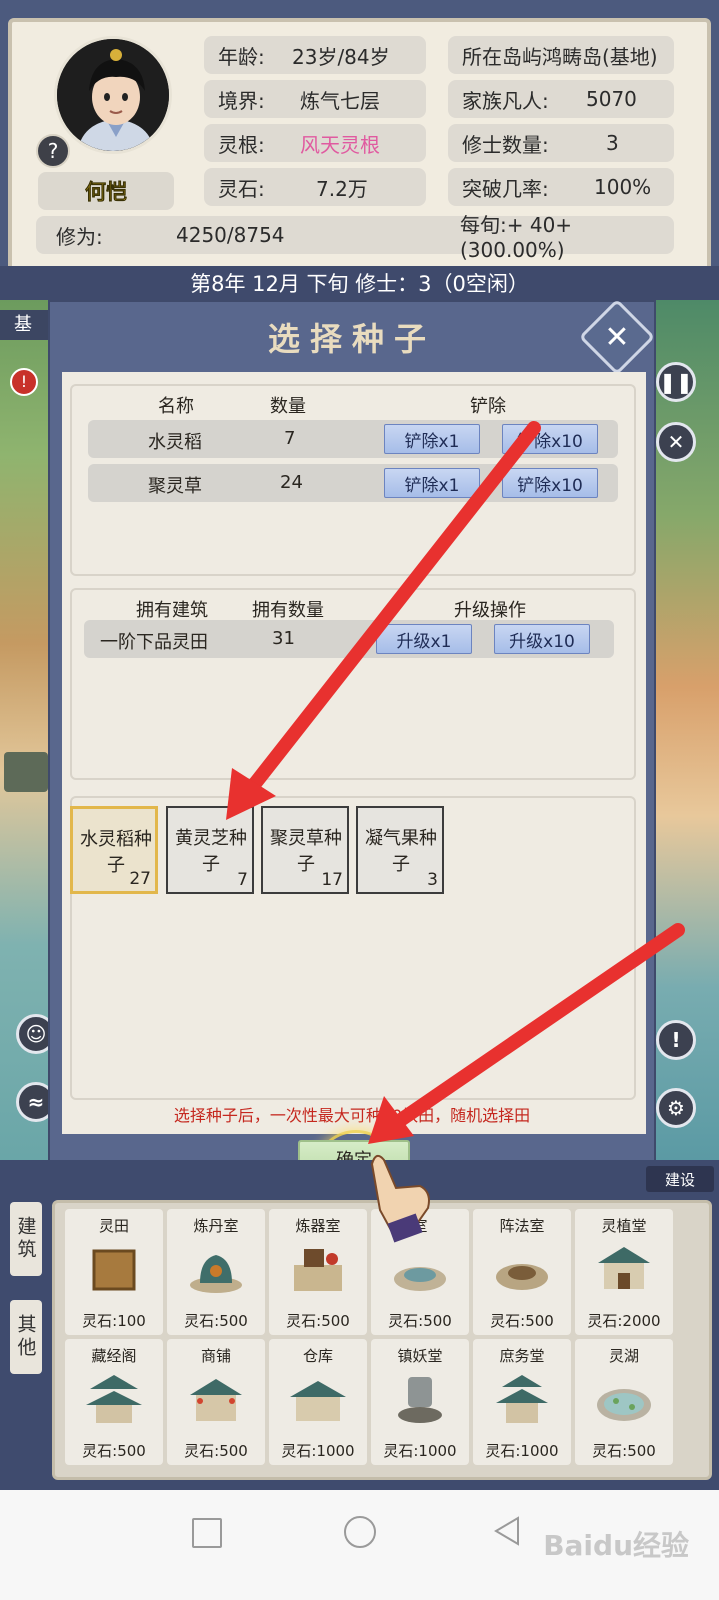 The width and height of the screenshot is (719, 1600). Describe the element at coordinates (526, 1033) in the screenshot. I see `red-arrow-to-confirm` at that location.